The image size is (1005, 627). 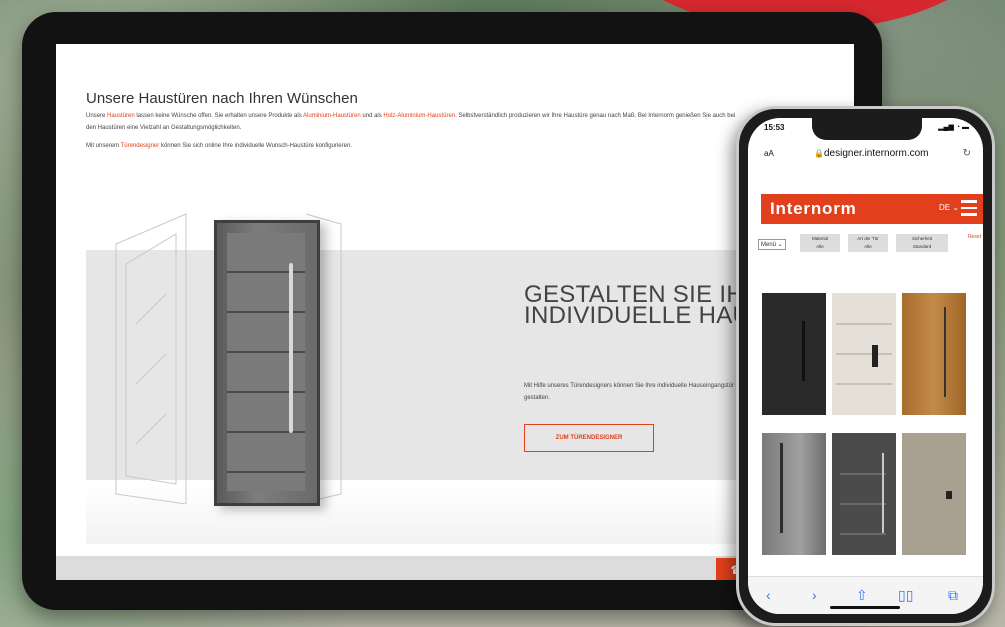 I want to click on internorm-logo: Internorm, so click(x=813, y=209).